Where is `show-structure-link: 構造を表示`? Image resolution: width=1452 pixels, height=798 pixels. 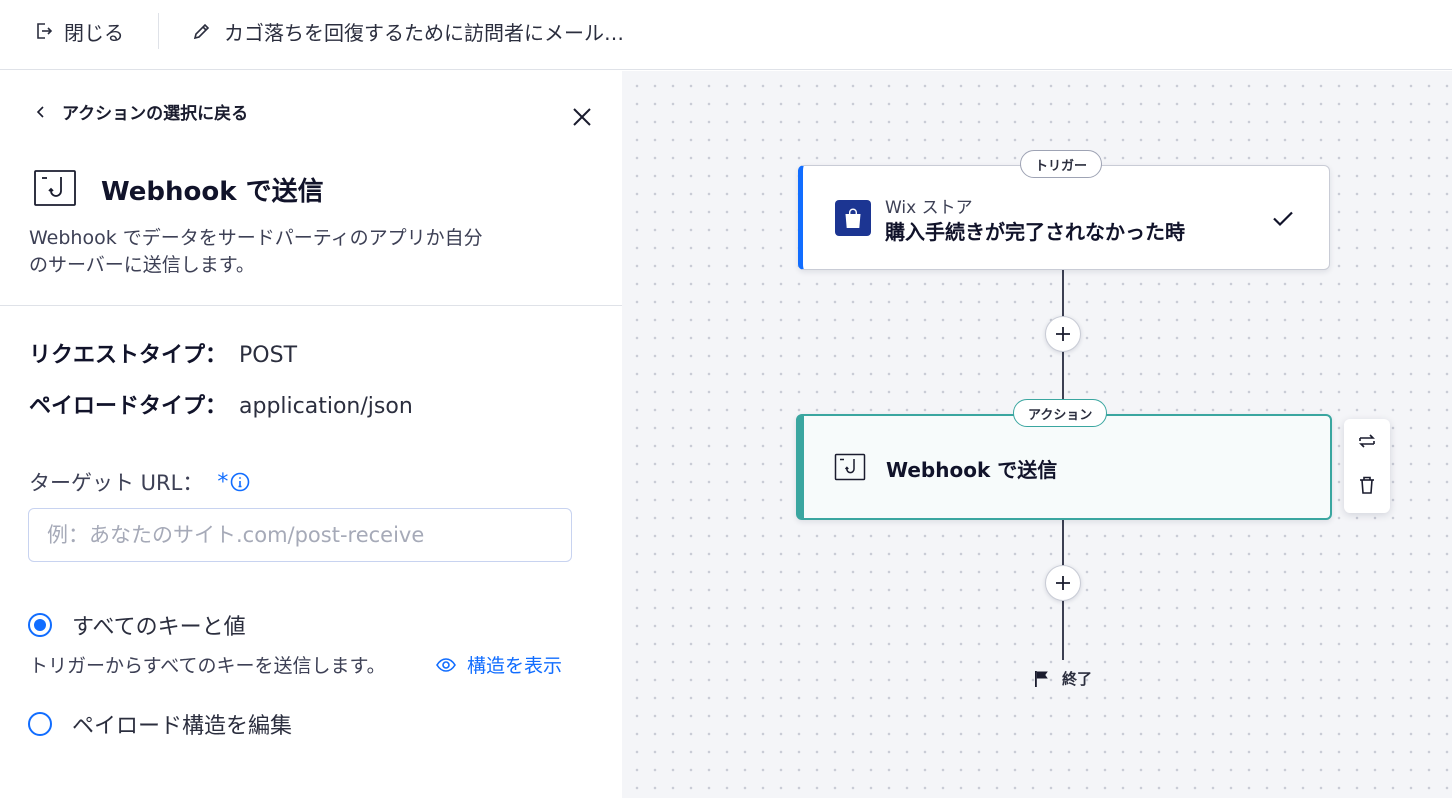
show-structure-link: 構造を表示 is located at coordinates (498, 664).